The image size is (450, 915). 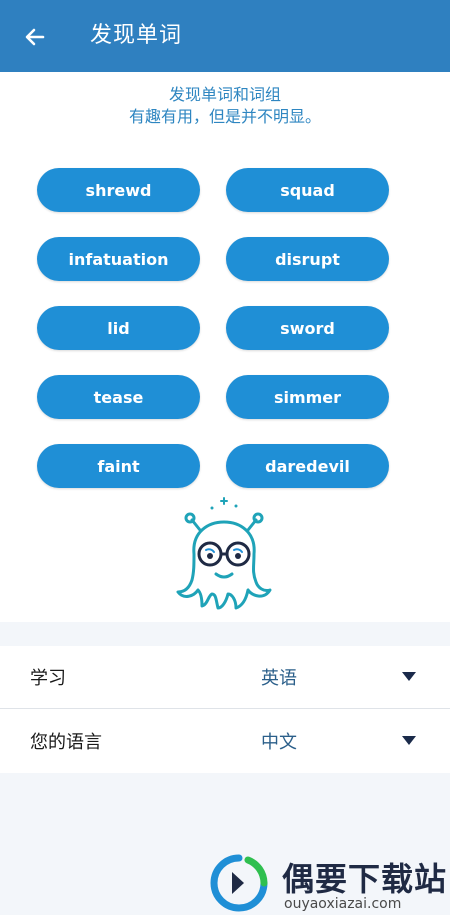 I want to click on site-watermark: 偶要下载站 ouyaoxiazai.com, so click(x=330, y=881).